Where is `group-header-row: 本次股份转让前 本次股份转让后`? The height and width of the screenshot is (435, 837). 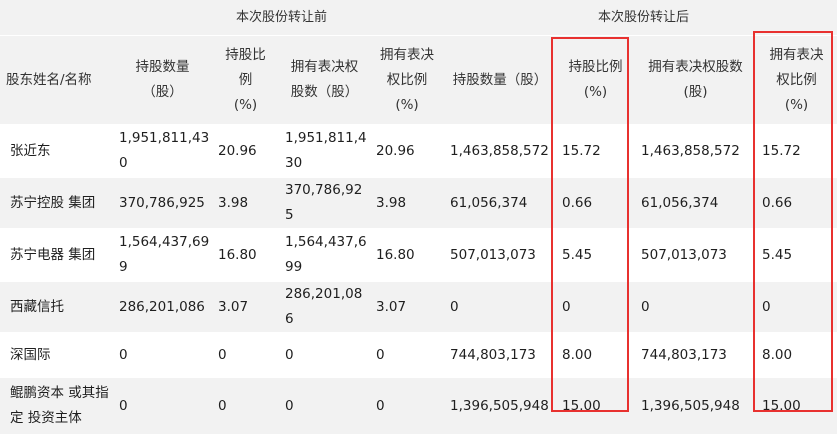
group-header-row: 本次股份转让前 本次股份转让后 is located at coordinates (418, 18).